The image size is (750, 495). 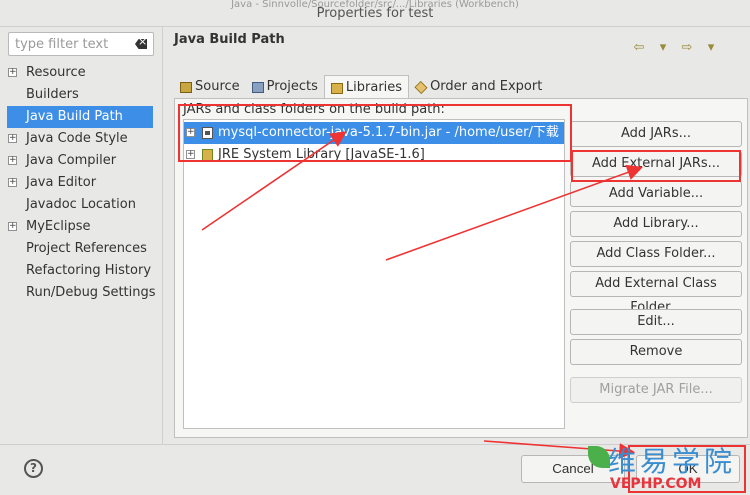 I want to click on nav-item-myeclipse: + MyEclipse, so click(x=81, y=227).